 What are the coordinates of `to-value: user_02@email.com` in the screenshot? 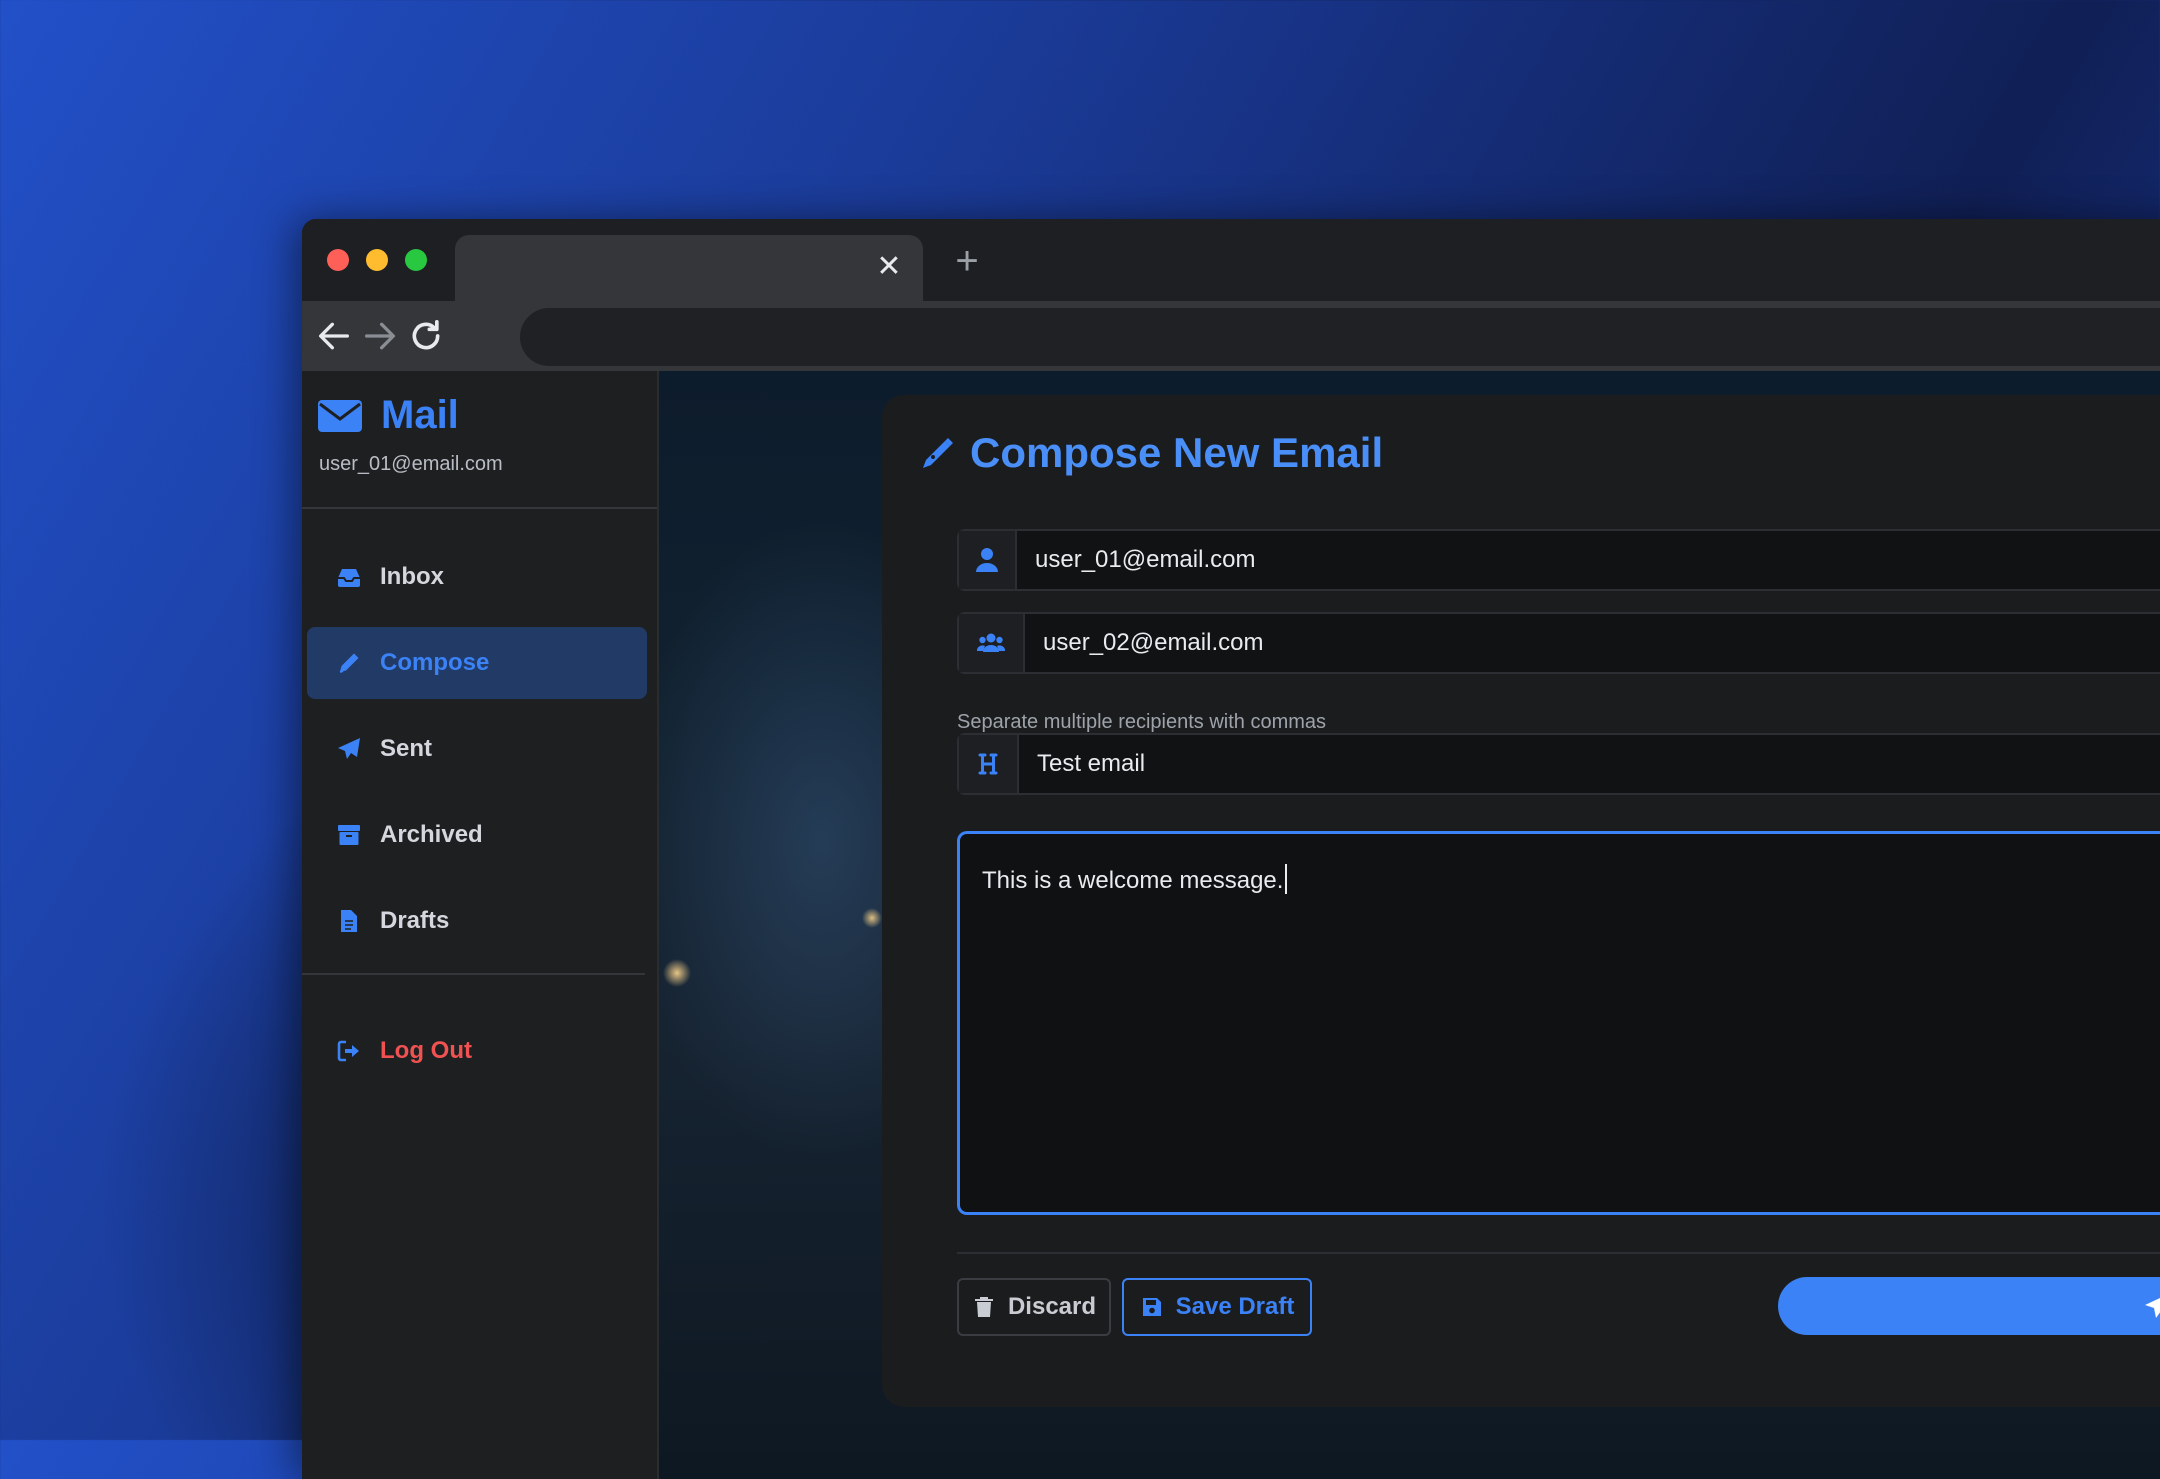 It's located at (1153, 642).